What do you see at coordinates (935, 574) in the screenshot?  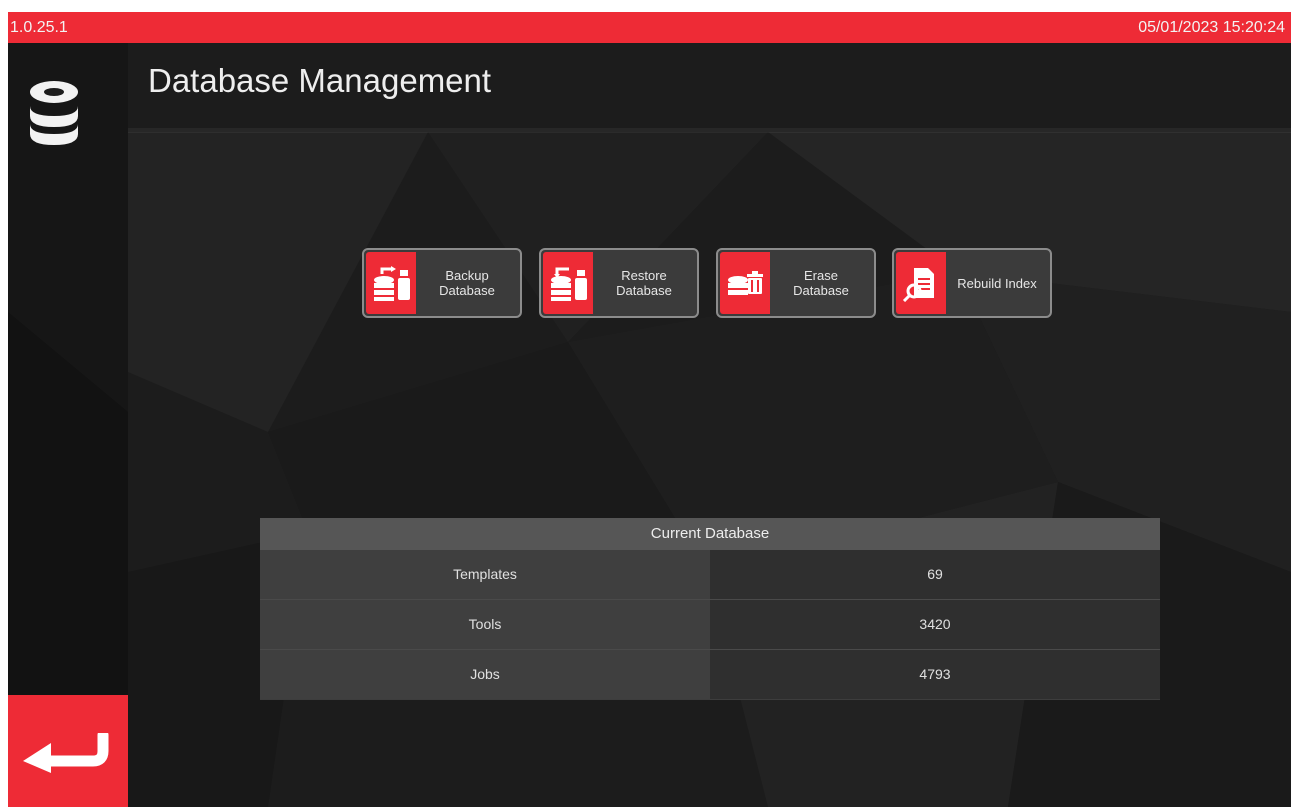 I see `row-value: 69` at bounding box center [935, 574].